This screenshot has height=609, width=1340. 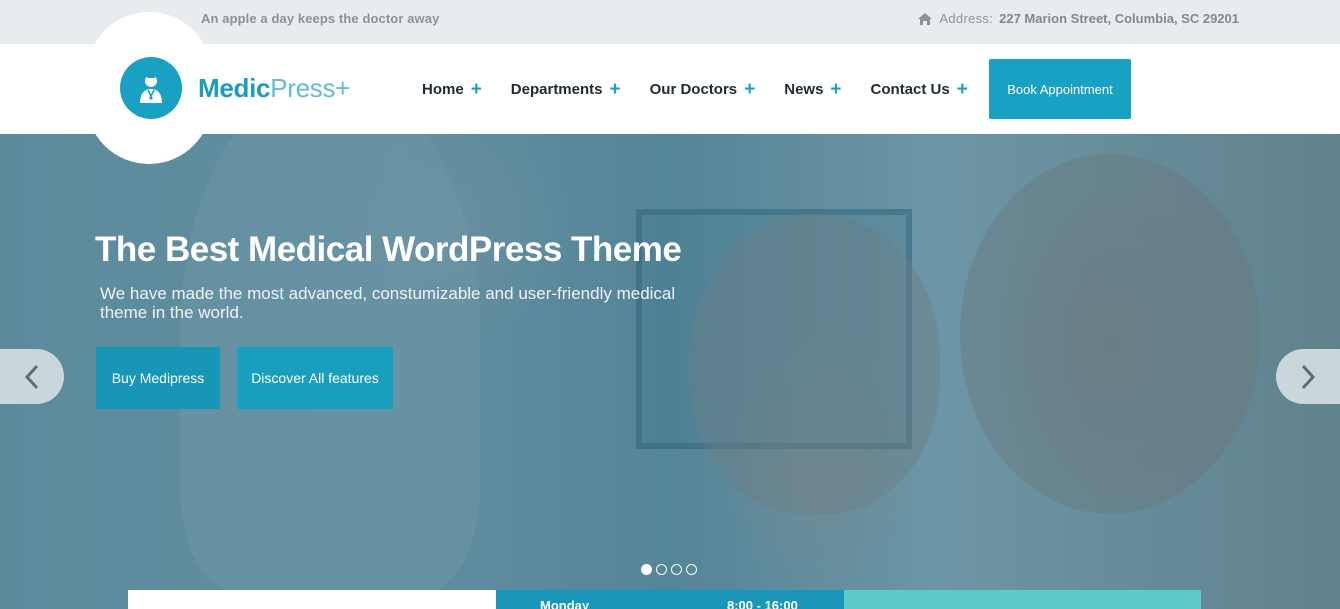 What do you see at coordinates (966, 18) in the screenshot?
I see `address-label: Address:` at bounding box center [966, 18].